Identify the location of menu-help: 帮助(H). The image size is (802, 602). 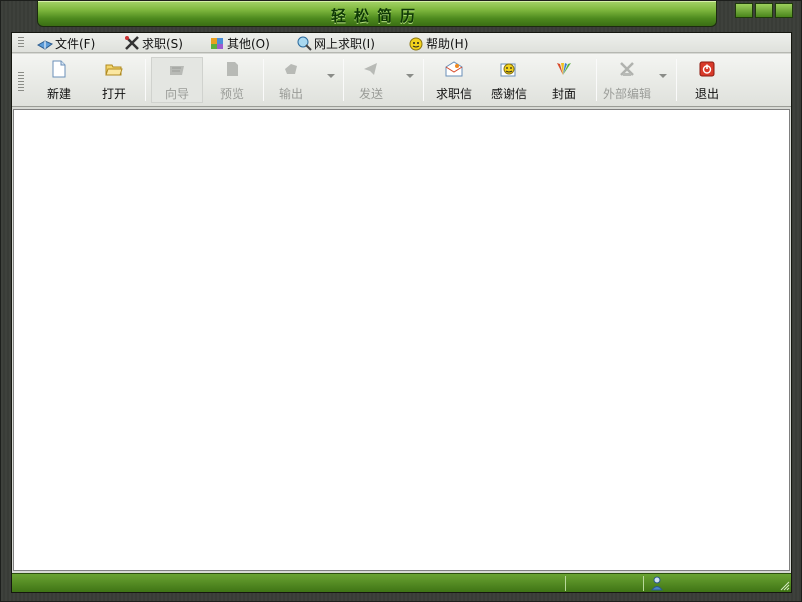
(438, 43).